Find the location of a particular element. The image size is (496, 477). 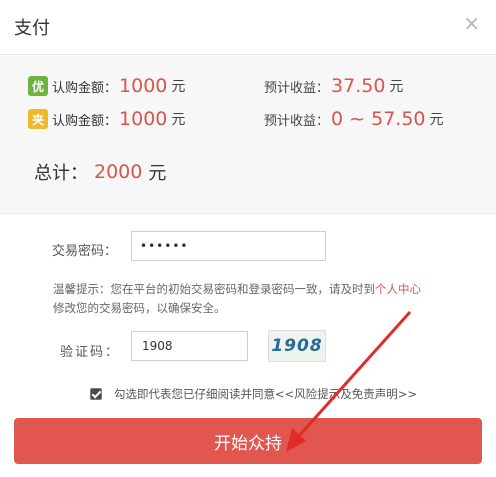

expected-profit: 预计收益： 0 ~ 57.50 元 is located at coordinates (354, 119).